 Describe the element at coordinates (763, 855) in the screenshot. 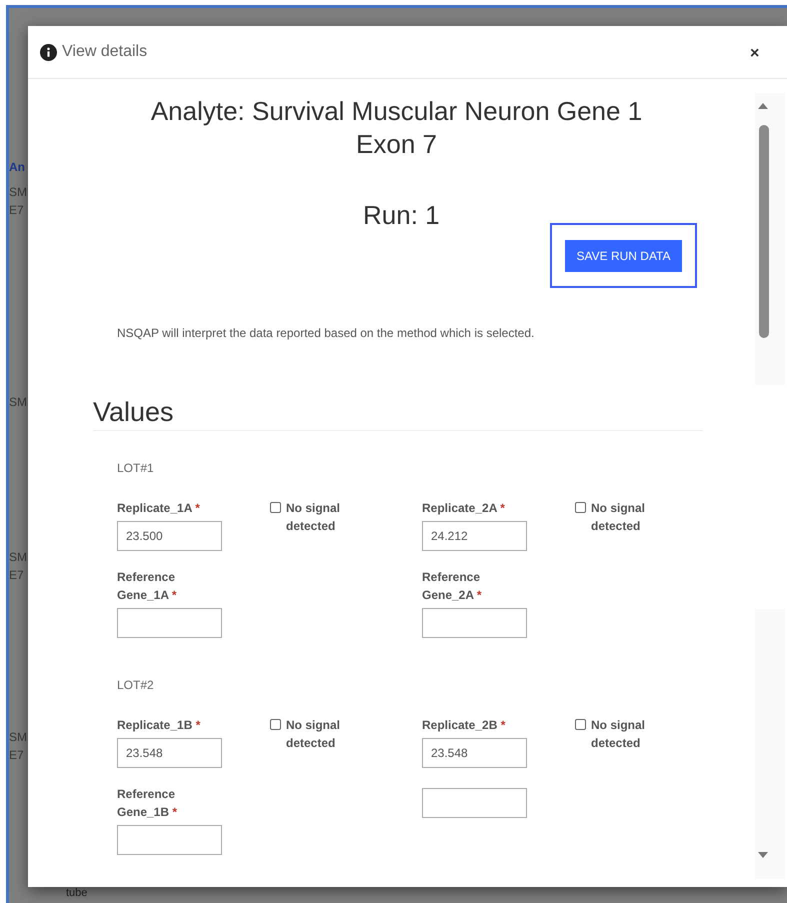

I see `scroll-down-icon` at that location.